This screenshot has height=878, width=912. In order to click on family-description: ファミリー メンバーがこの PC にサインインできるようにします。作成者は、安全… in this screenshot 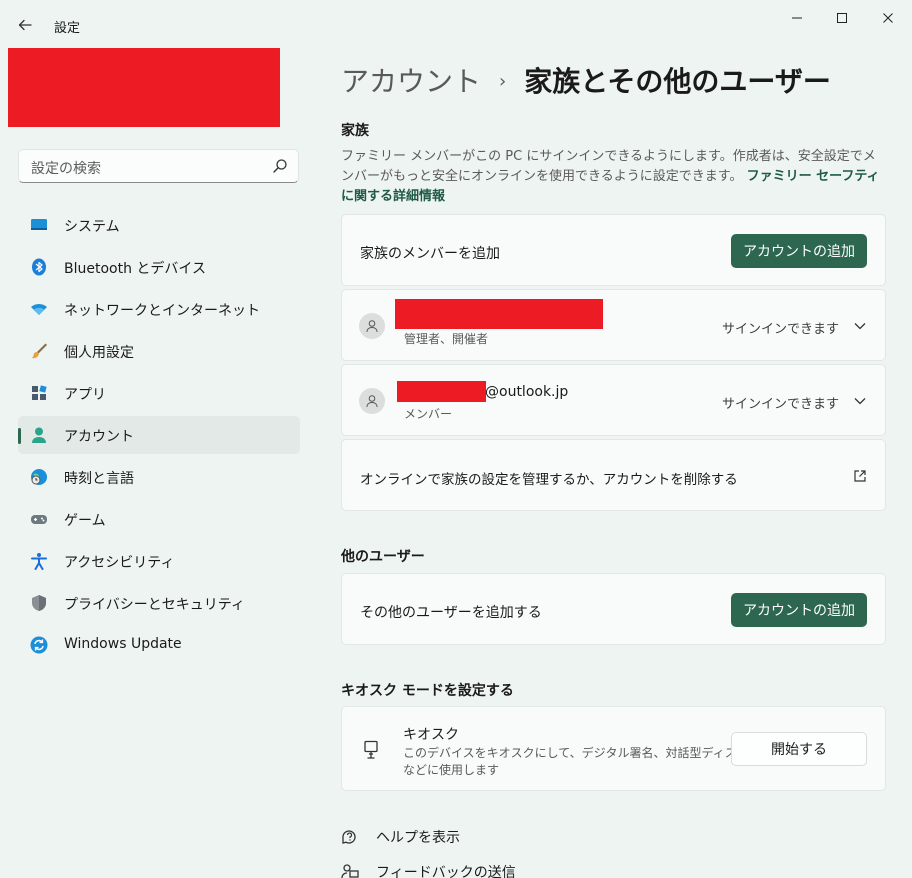, I will do `click(611, 177)`.